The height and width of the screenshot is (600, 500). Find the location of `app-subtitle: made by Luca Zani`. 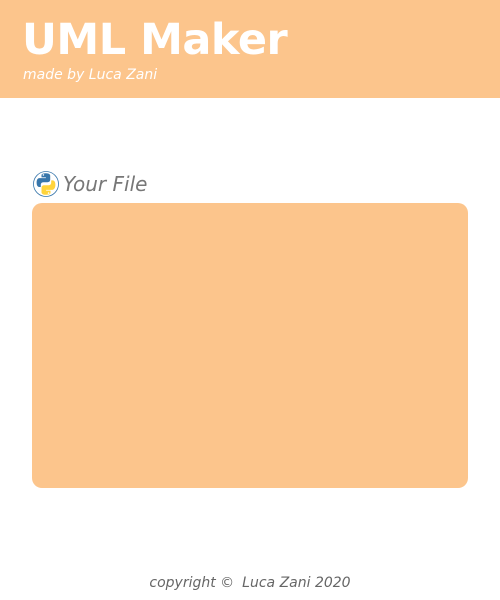

app-subtitle: made by Luca Zani is located at coordinates (90, 75).